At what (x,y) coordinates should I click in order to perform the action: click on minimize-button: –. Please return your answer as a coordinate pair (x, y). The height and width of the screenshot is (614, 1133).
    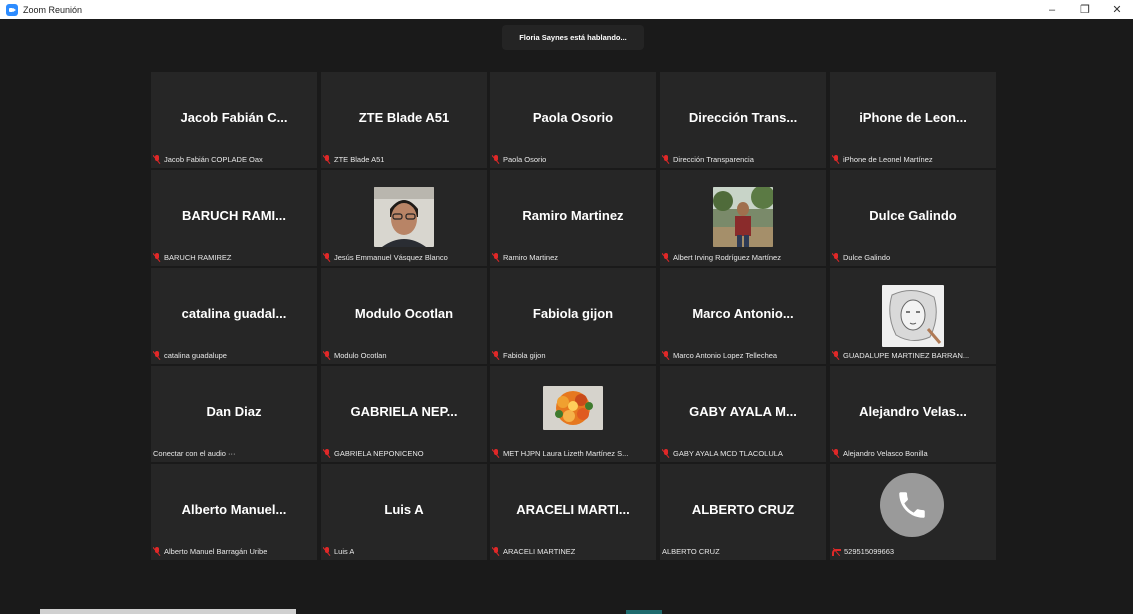
    Looking at the image, I should click on (1052, 9).